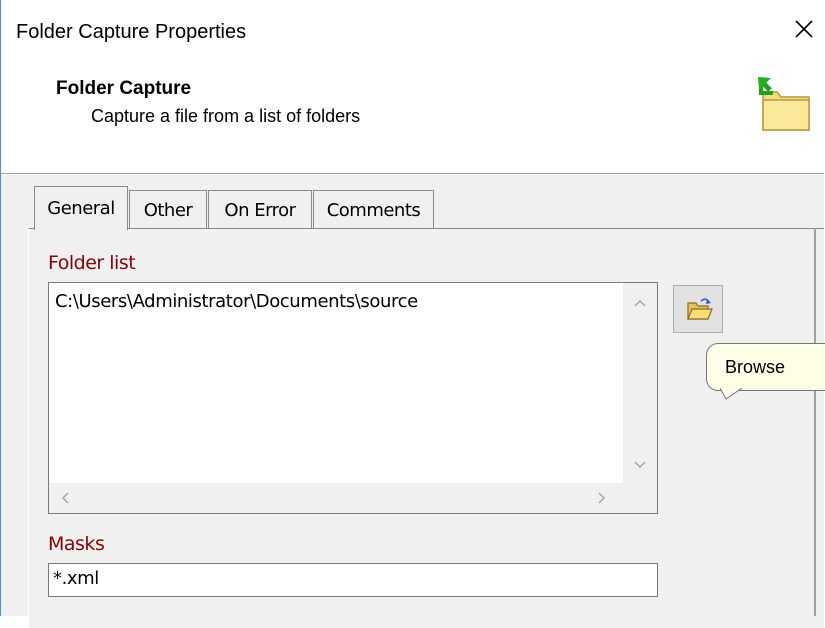 Image resolution: width=825 pixels, height=628 pixels. Describe the element at coordinates (124, 88) in the screenshot. I see `header-title: Folder Capture` at that location.